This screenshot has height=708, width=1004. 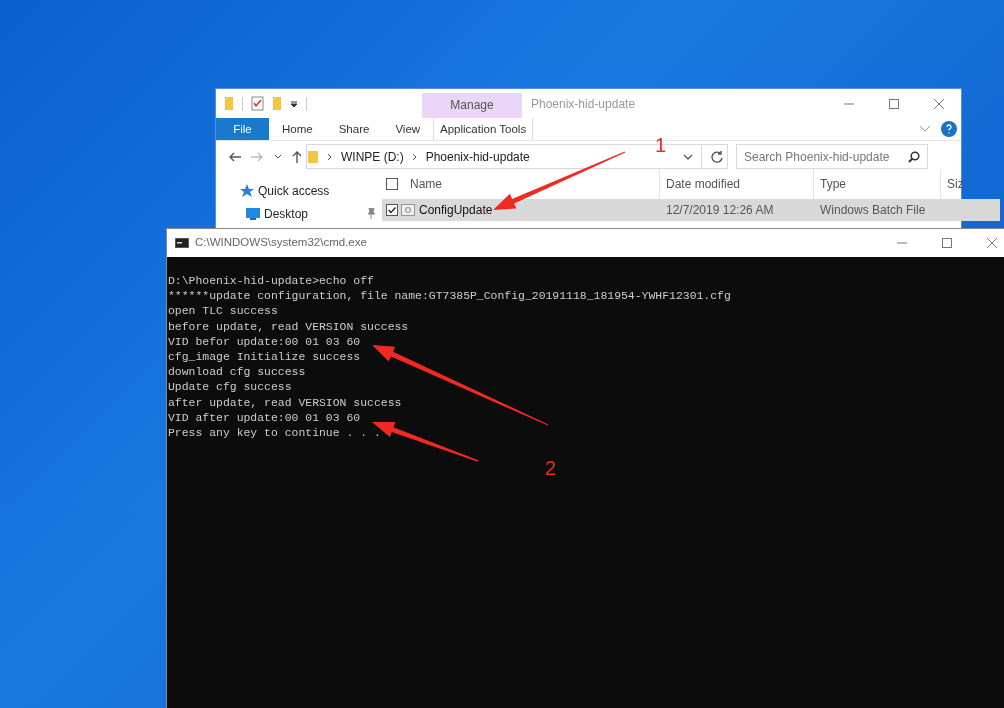 What do you see at coordinates (286, 213) in the screenshot?
I see `nav-item: Desktop` at bounding box center [286, 213].